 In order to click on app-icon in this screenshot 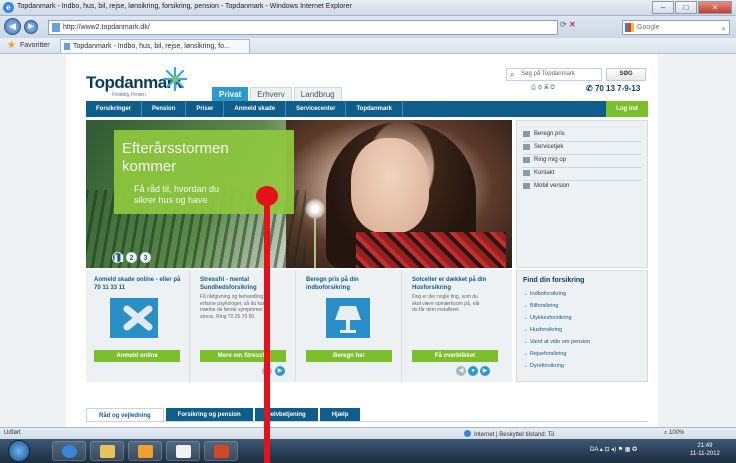, I will do `click(145, 451)`.